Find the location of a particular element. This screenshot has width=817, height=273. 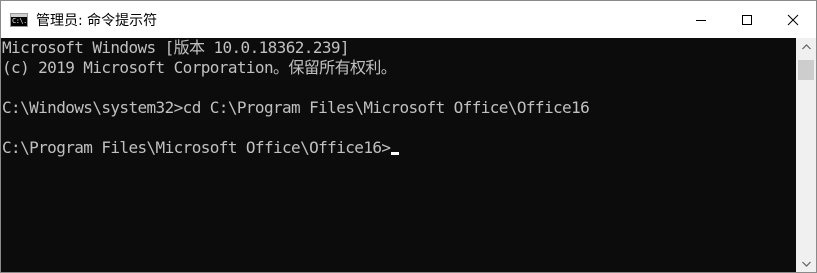

text-cursor is located at coordinates (395, 153).